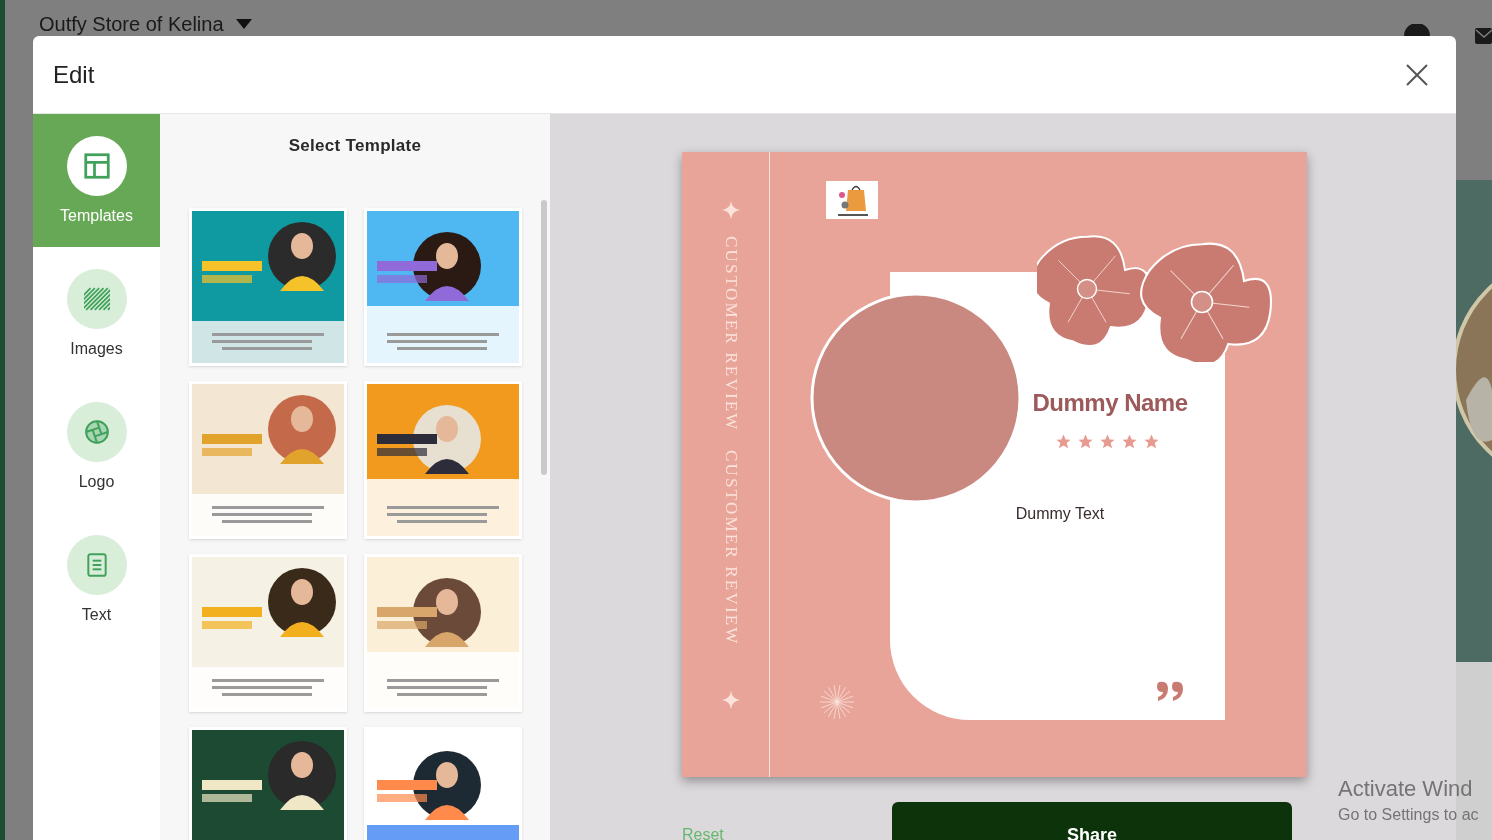  Describe the element at coordinates (1417, 74) in the screenshot. I see `close-icon` at that location.